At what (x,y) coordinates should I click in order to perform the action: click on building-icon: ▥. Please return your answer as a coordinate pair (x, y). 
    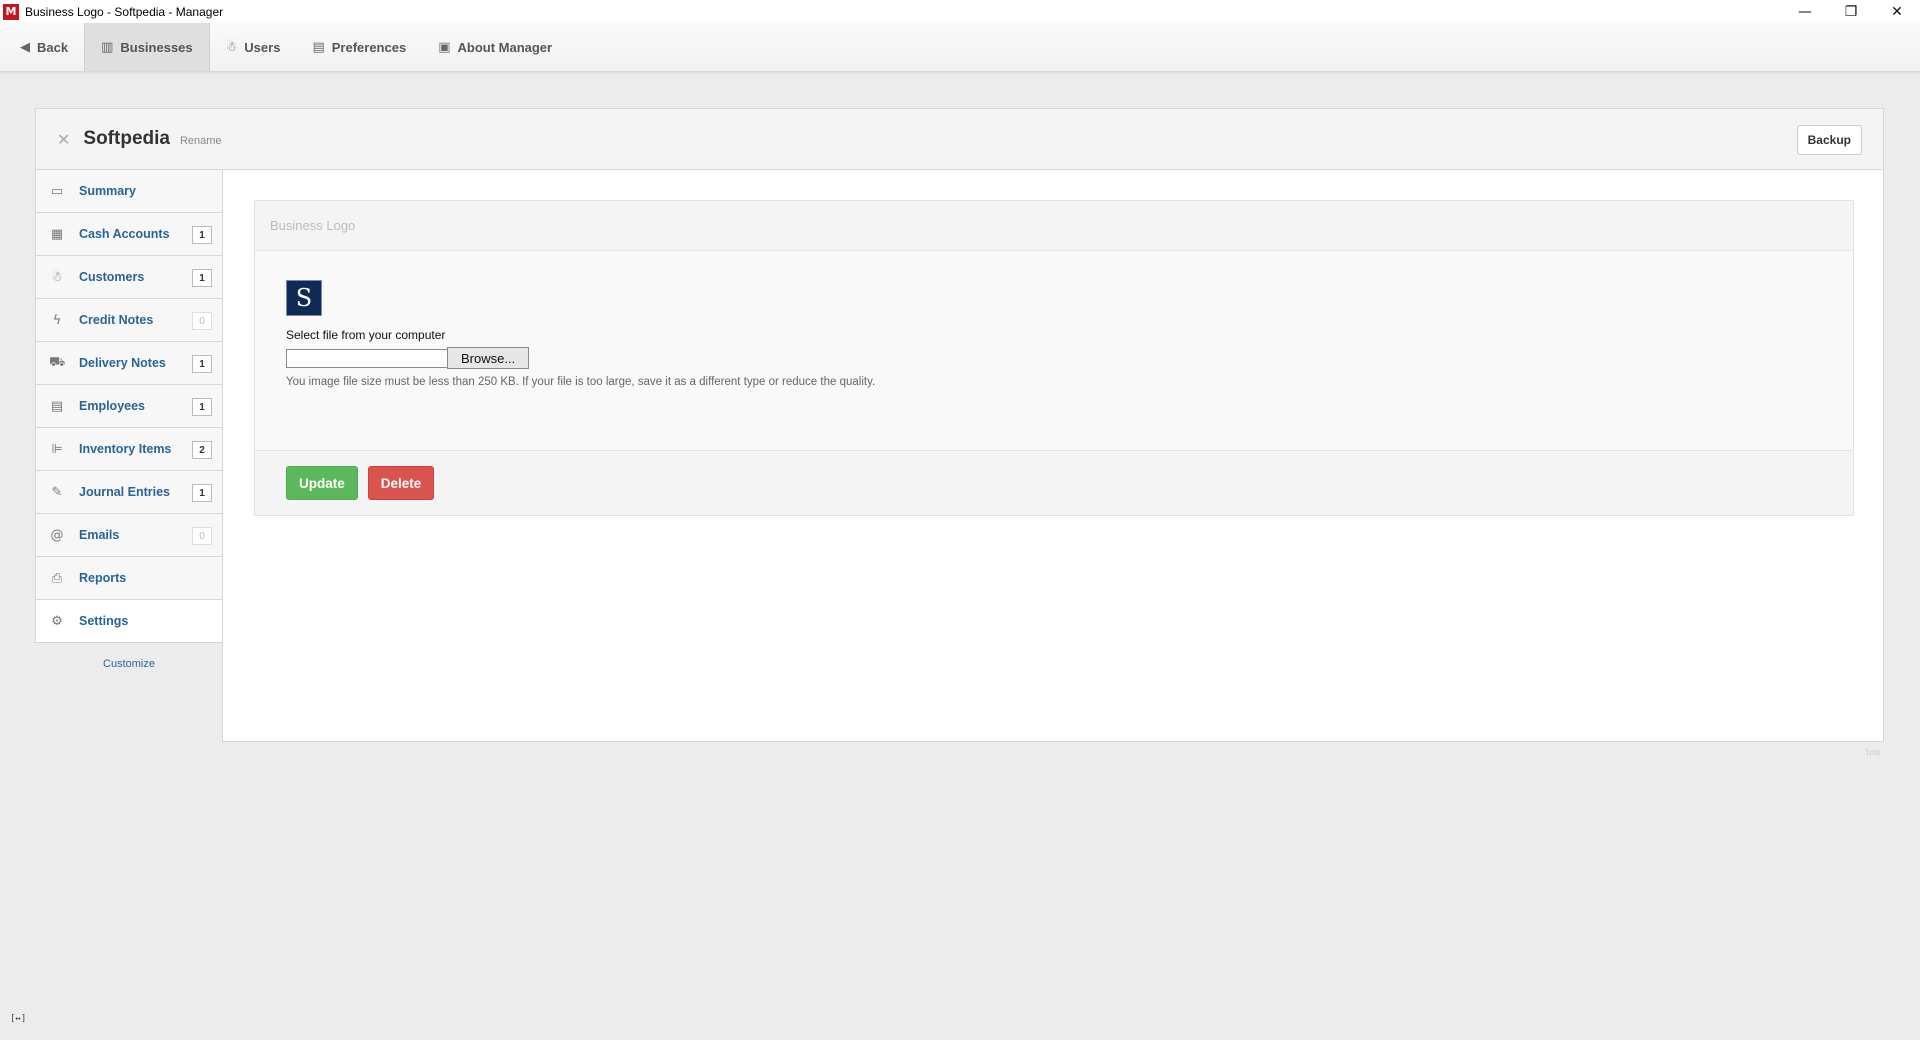
    Looking at the image, I should click on (107, 47).